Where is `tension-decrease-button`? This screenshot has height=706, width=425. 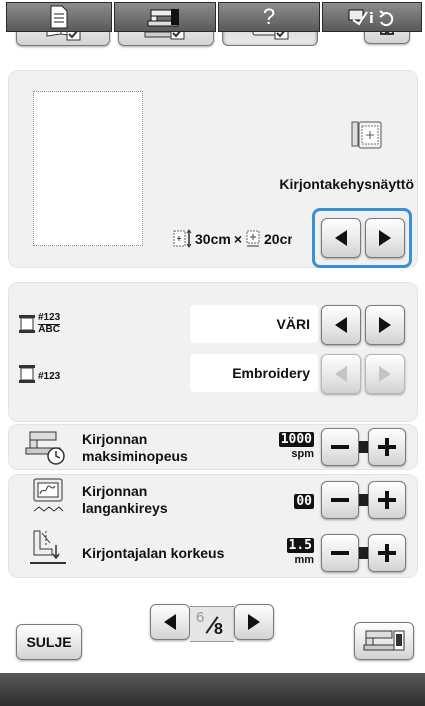
tension-decrease-button is located at coordinates (340, 500).